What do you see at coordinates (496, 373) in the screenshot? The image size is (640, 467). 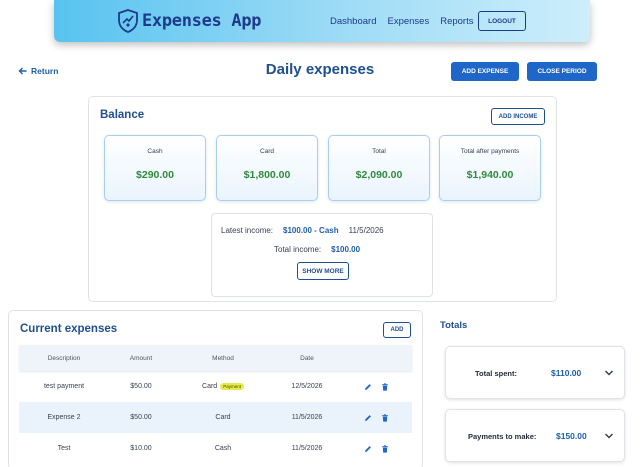 I see `total-spent-label: Total spent:` at bounding box center [496, 373].